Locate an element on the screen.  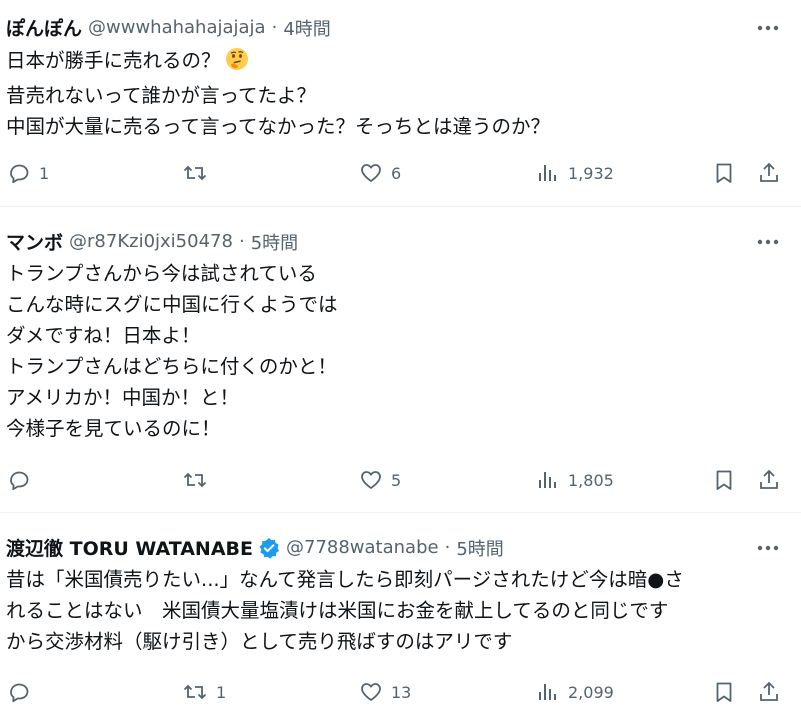
action-bar: 1 13 2,099 is located at coordinates (400, 692).